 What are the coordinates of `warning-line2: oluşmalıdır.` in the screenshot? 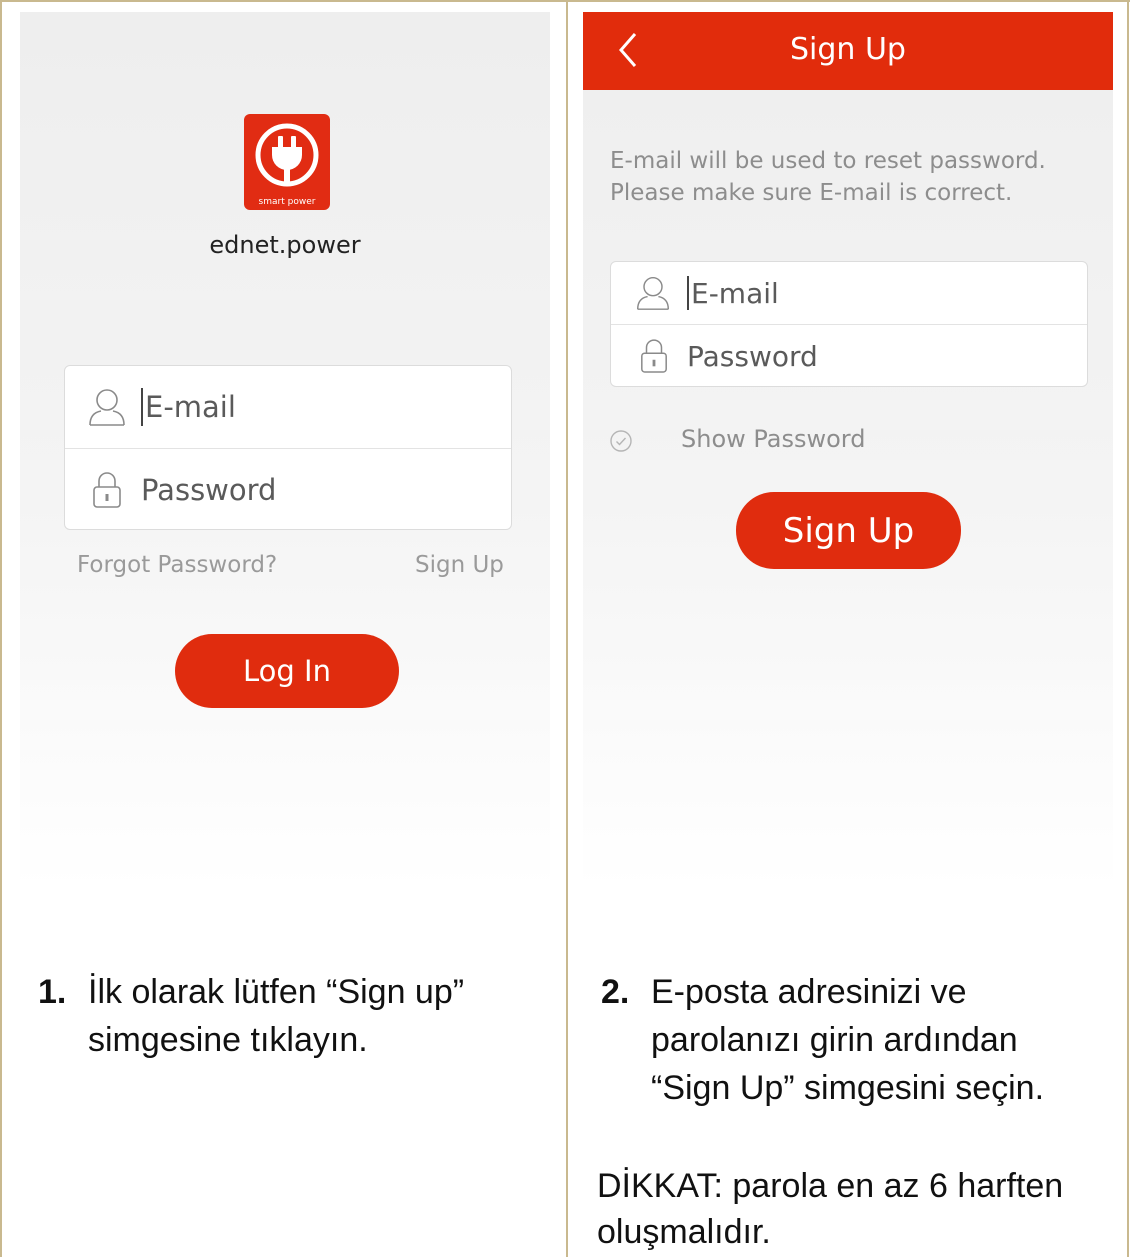 It's located at (684, 1232).